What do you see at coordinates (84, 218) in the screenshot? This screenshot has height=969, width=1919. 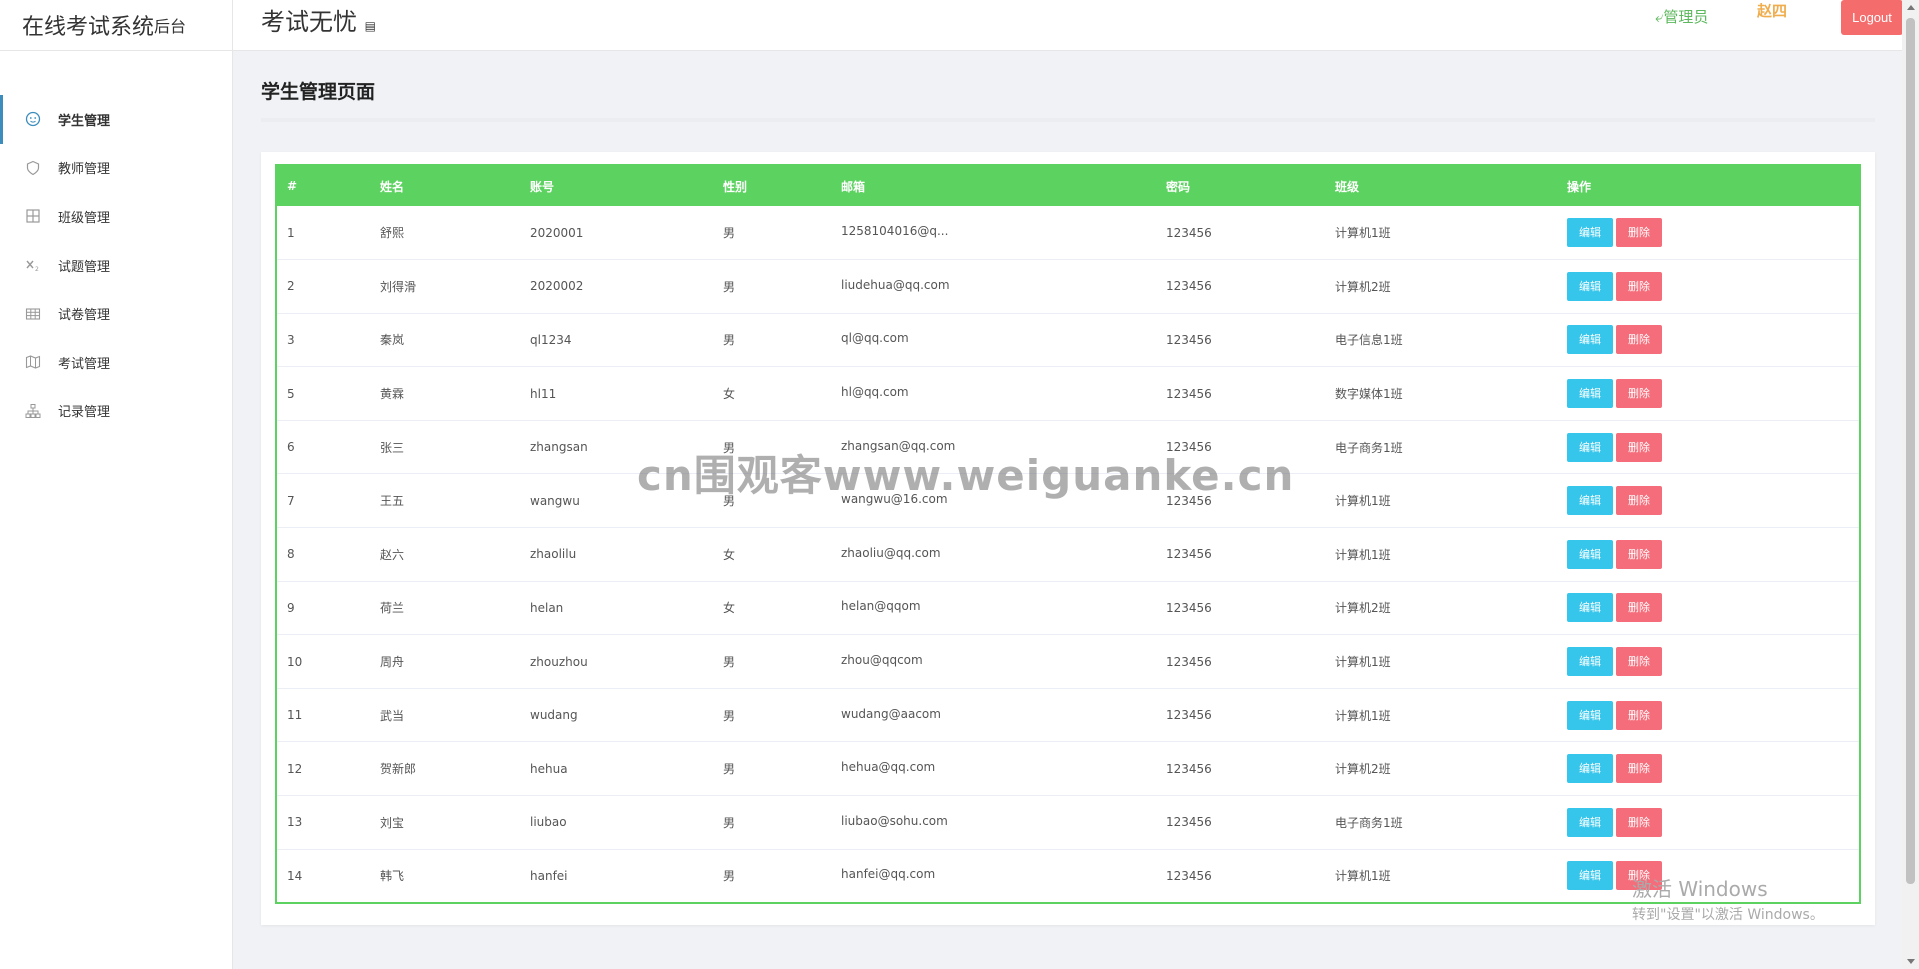 I see `sidebar-item-label: 班级管理` at bounding box center [84, 218].